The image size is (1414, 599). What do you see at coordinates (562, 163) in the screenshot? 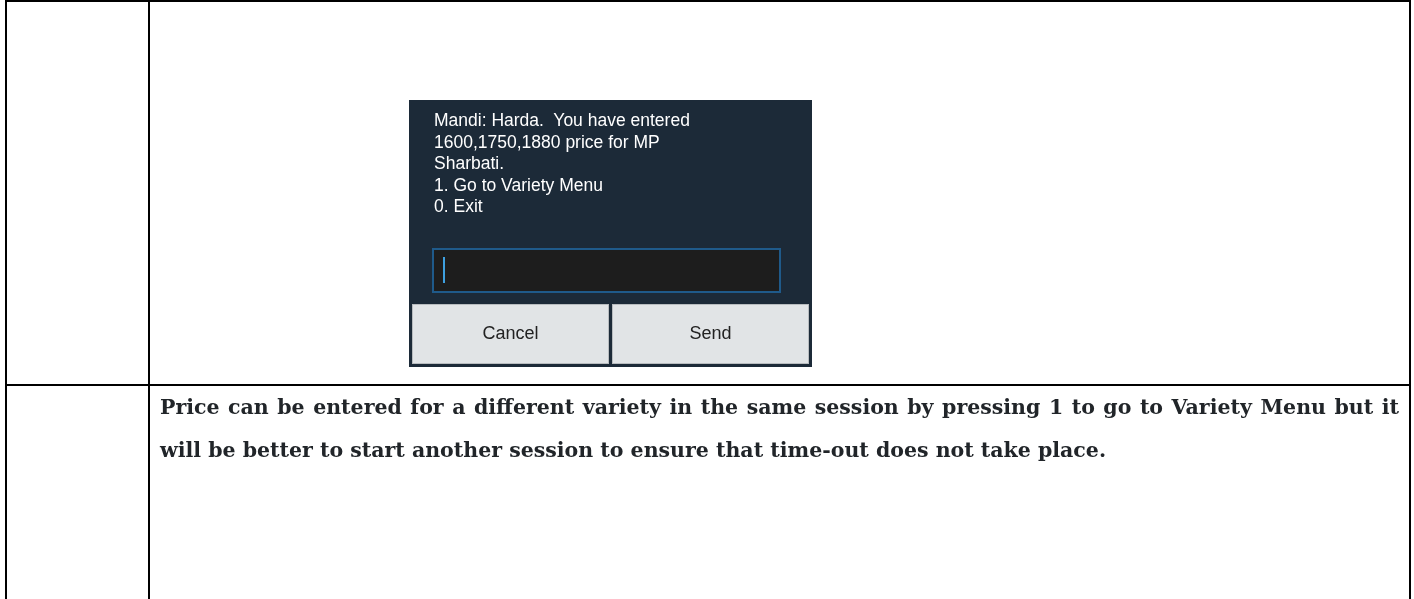
I see `dialog-message: Mandi: Harda. You have entered 1600,1750,1880 price for MP Sharbati. 1. Go to Variety Menu 0. Exit` at bounding box center [562, 163].